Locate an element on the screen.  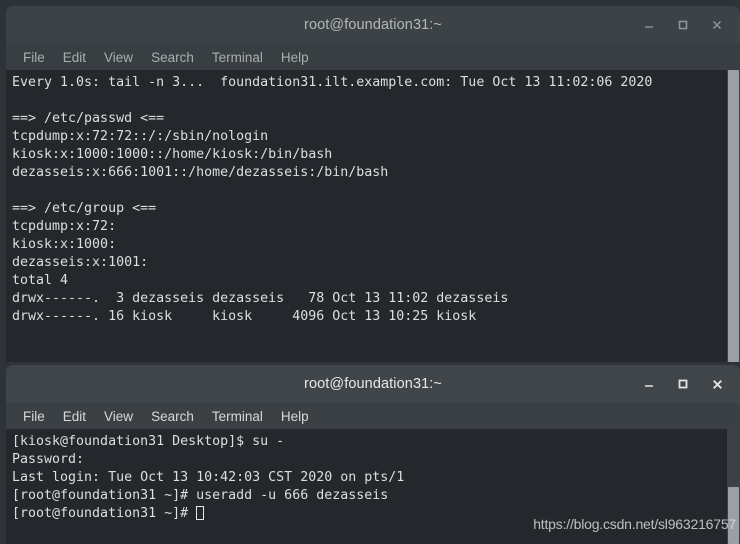
terminal-line: [kiosk@foundation31 Desktop]$ su - is located at coordinates (148, 441).